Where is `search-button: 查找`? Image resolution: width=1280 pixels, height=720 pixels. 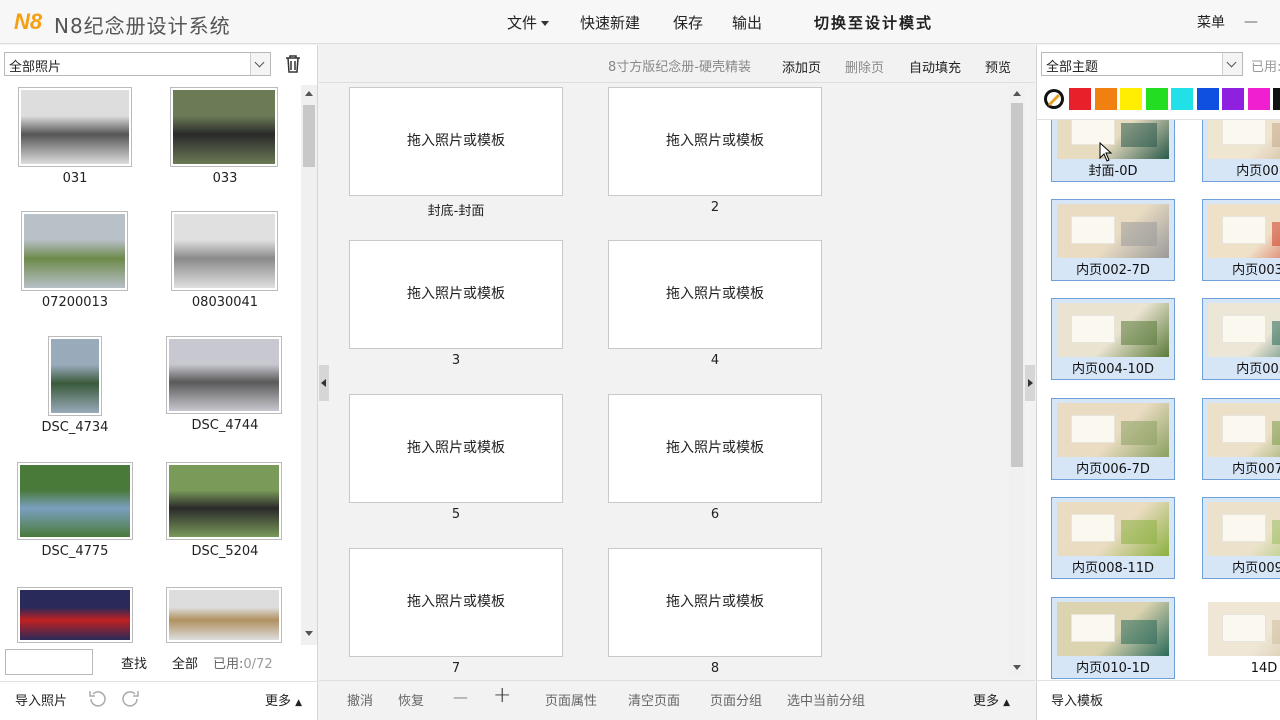
search-button: 查找 is located at coordinates (134, 662).